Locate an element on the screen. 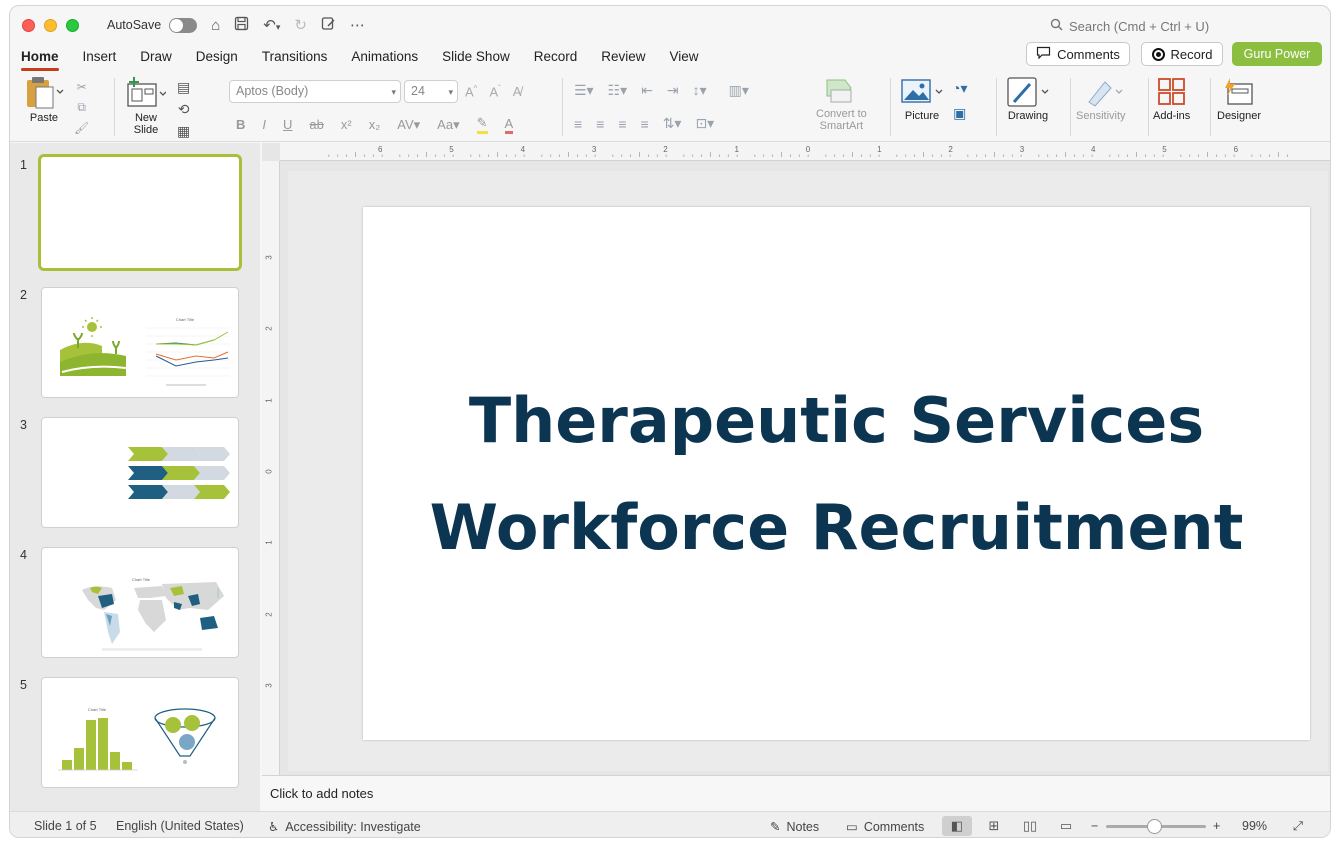 The image size is (1337, 843). slide-sorter-button: ⊞ is located at coordinates (994, 826).